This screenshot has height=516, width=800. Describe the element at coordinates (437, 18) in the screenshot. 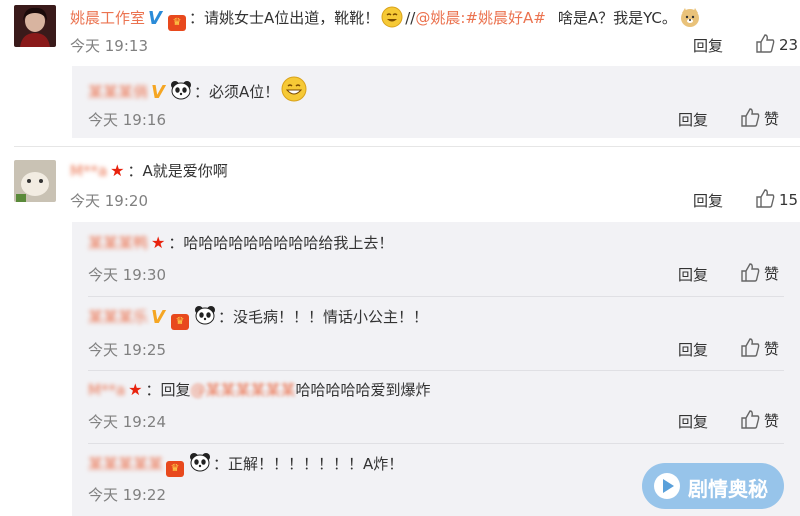

I see `mention-link: @姚晨` at that location.